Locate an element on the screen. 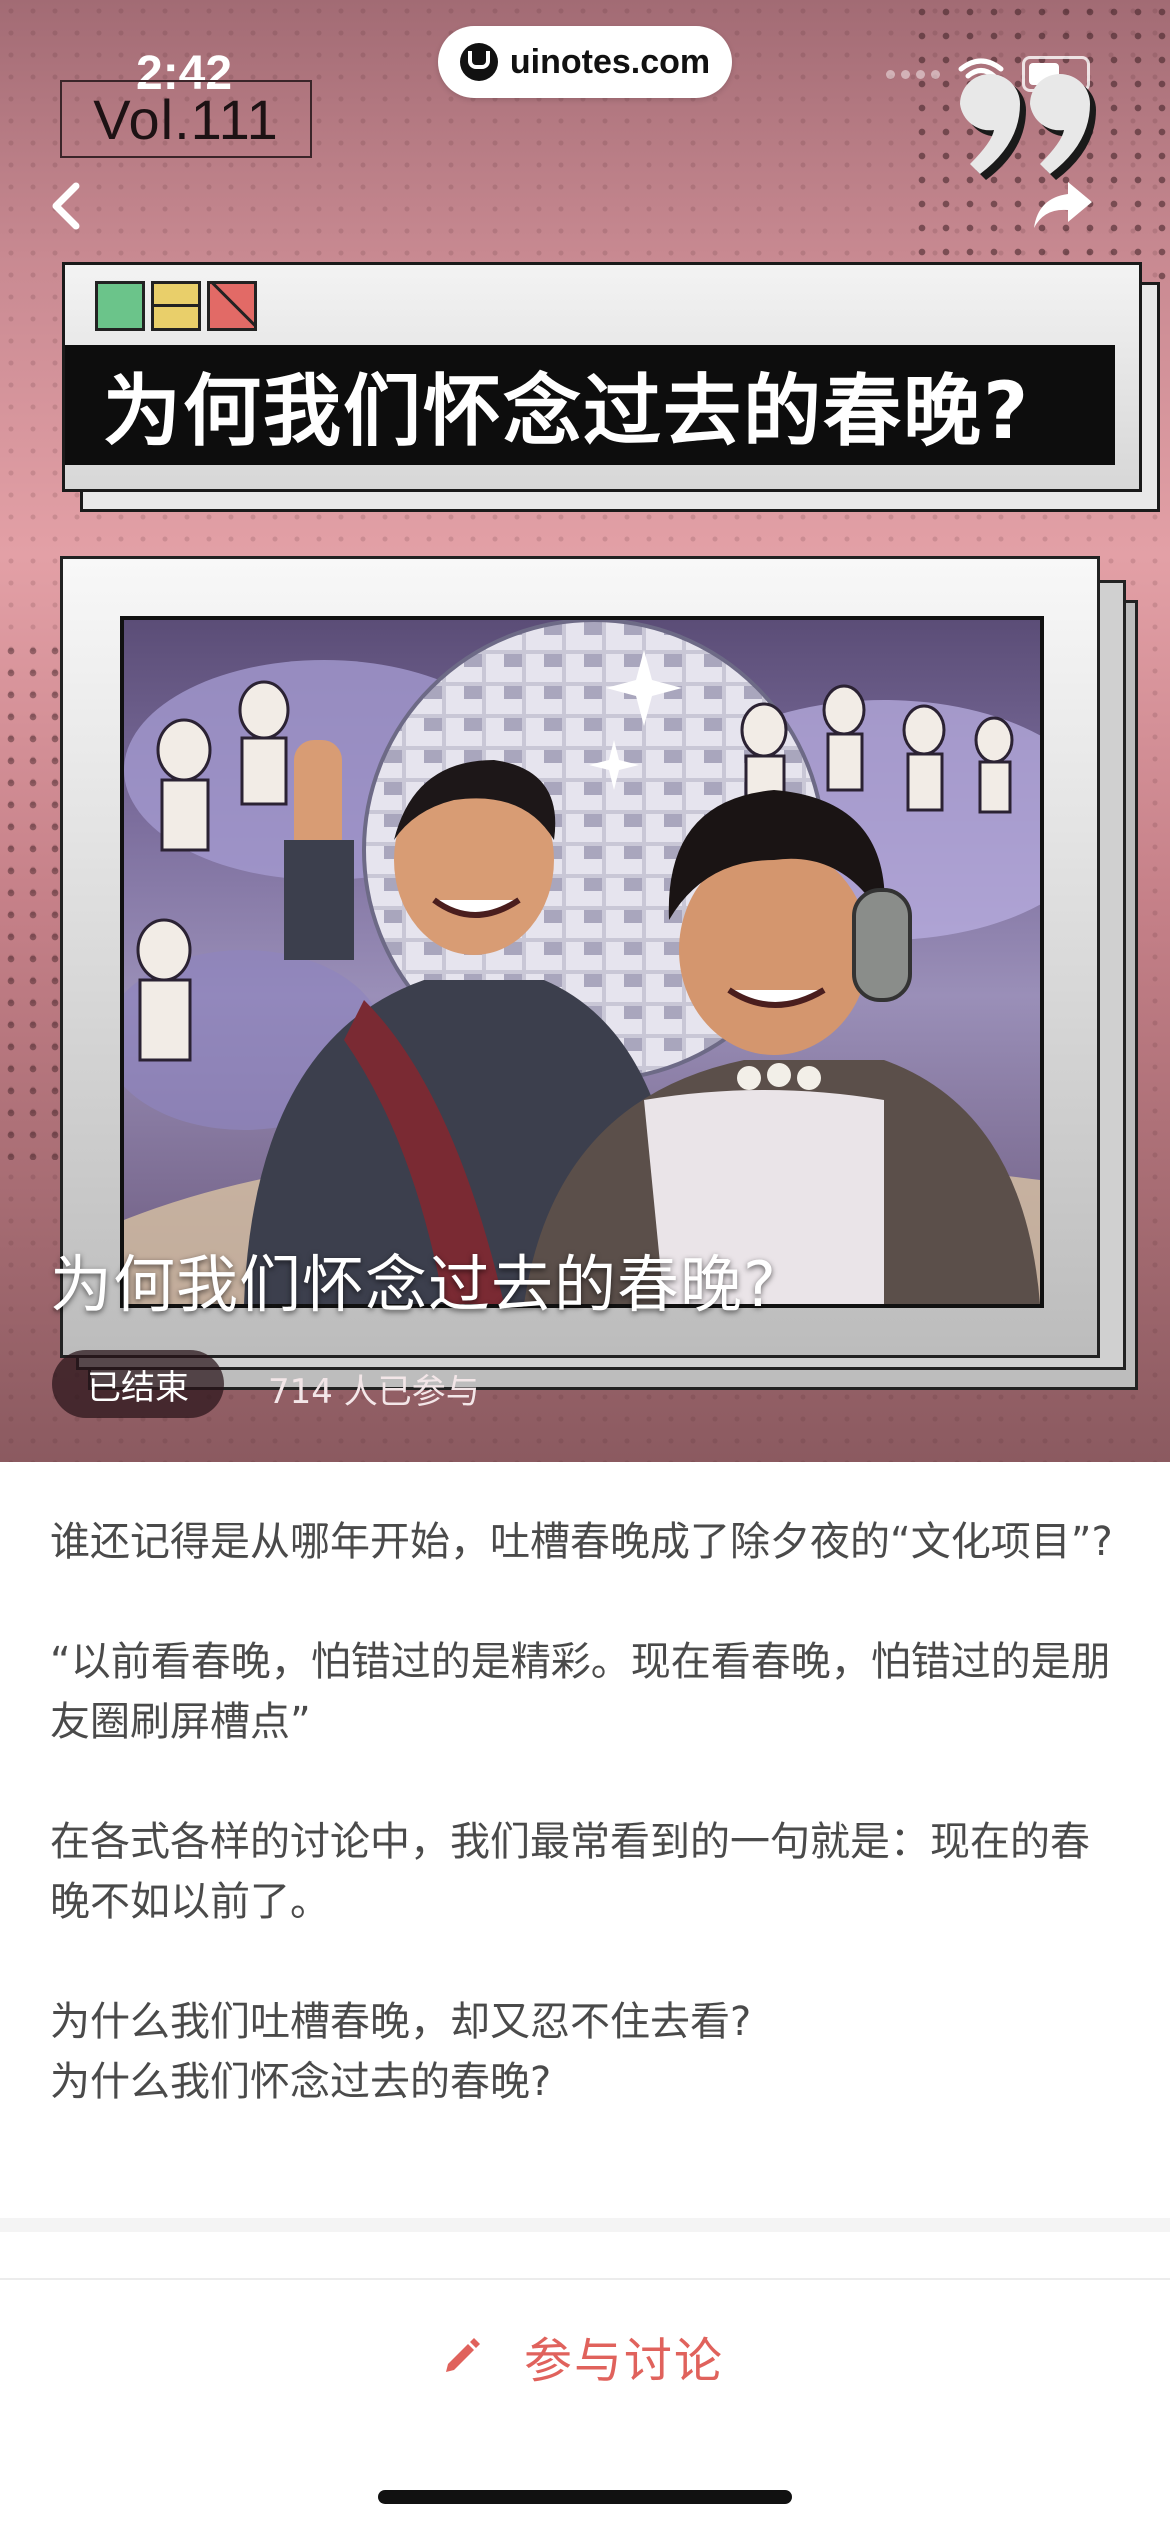  back-icon is located at coordinates (67, 206).